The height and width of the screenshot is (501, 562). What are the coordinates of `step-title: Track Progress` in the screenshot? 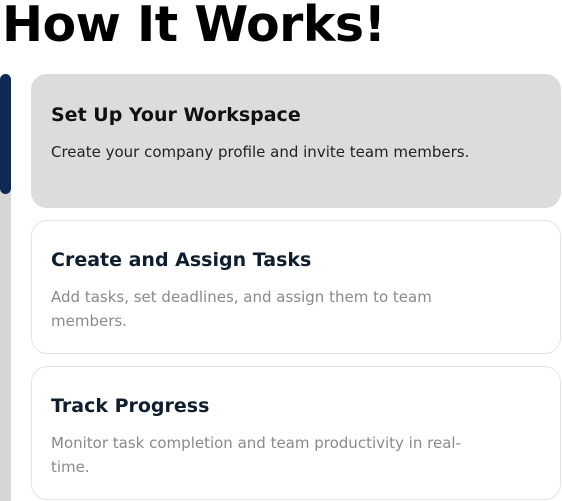 It's located at (130, 406).